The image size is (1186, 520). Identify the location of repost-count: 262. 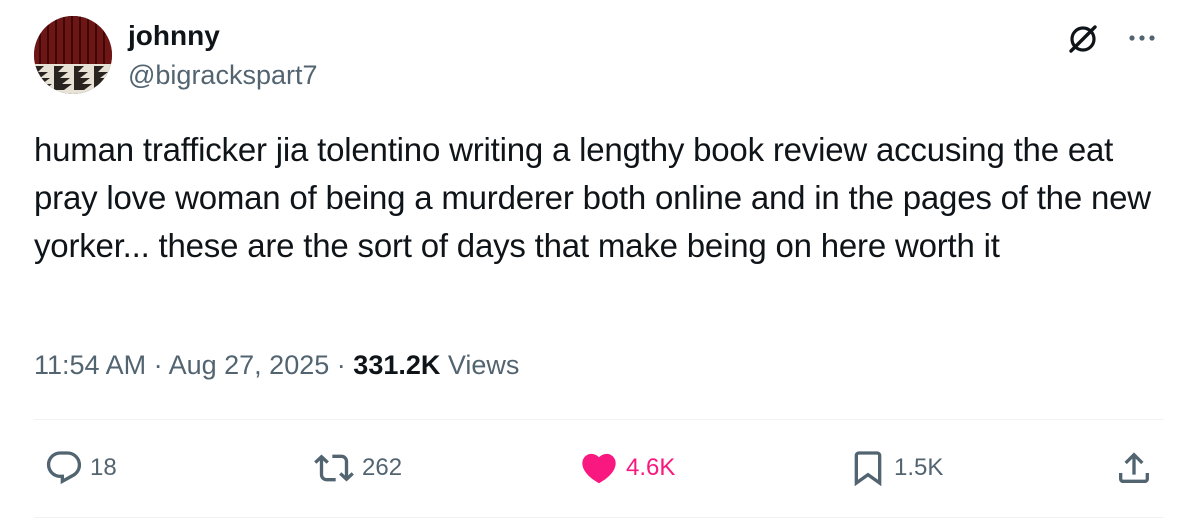
(382, 467).